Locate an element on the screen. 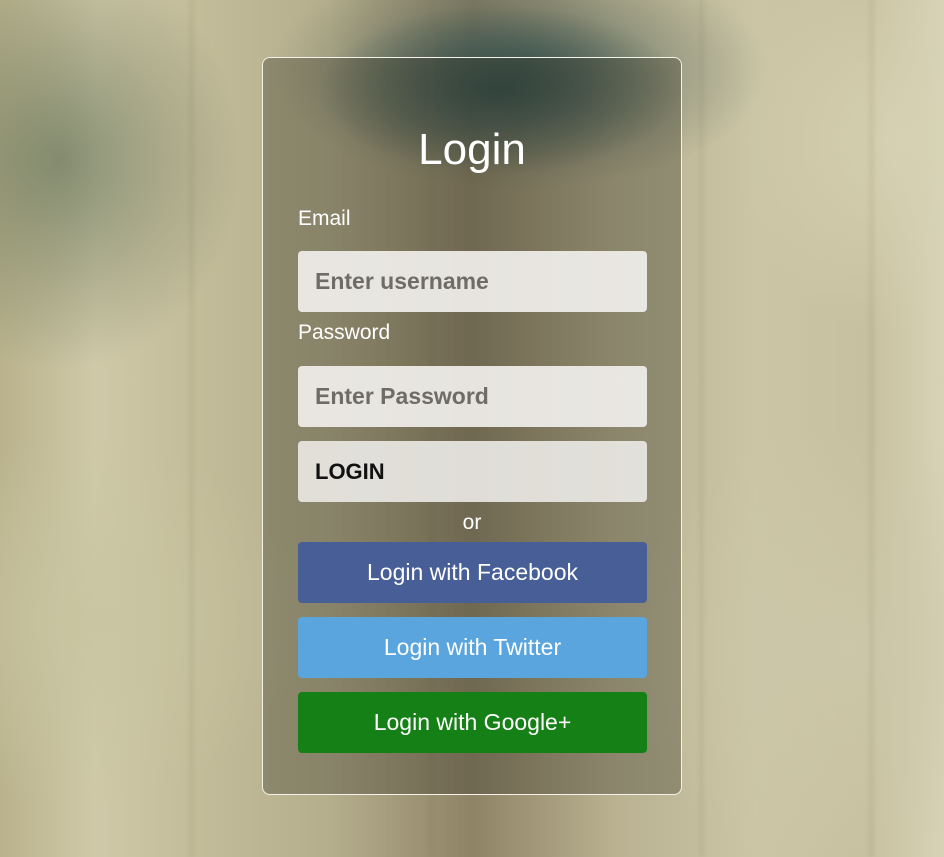  email-field is located at coordinates (472, 281).